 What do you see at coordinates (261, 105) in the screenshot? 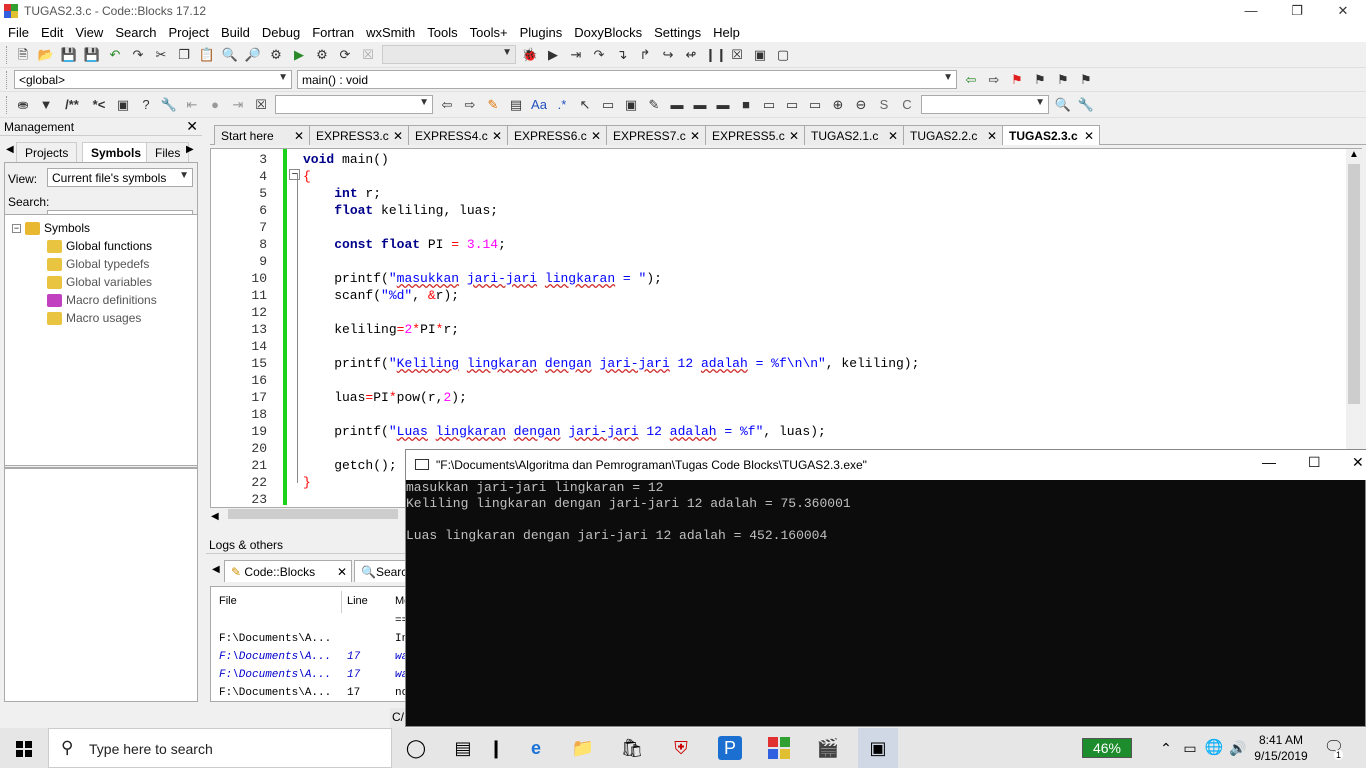
I see `clear-search-icon: ☒` at bounding box center [261, 105].